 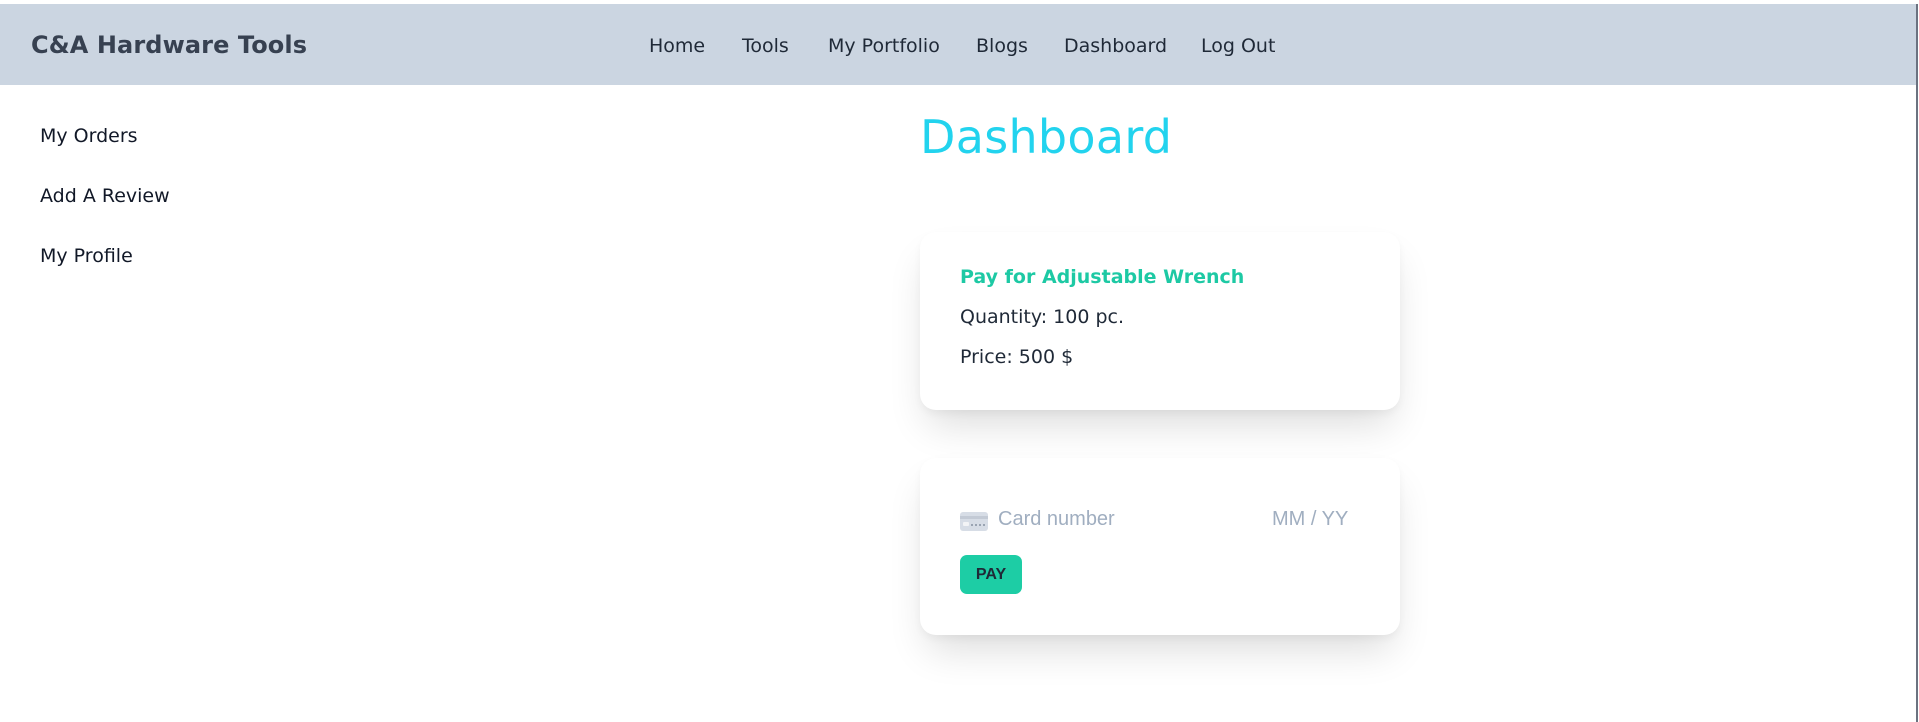 What do you see at coordinates (1310, 519) in the screenshot?
I see `card-expiry-input: MM / YY` at bounding box center [1310, 519].